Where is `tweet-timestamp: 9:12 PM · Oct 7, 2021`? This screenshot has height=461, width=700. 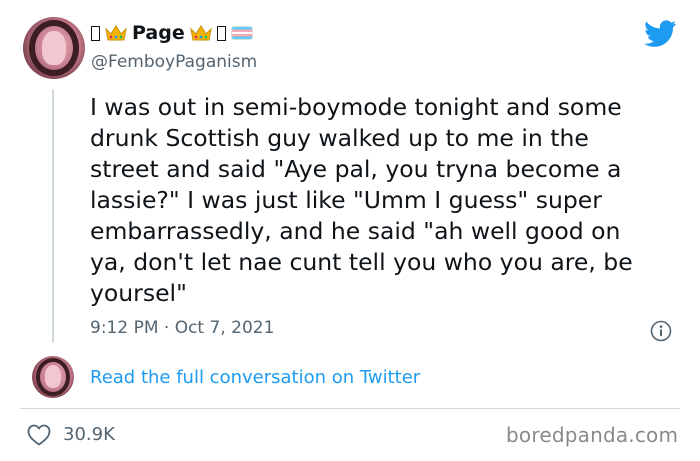 tweet-timestamp: 9:12 PM · Oct 7, 2021 is located at coordinates (182, 328).